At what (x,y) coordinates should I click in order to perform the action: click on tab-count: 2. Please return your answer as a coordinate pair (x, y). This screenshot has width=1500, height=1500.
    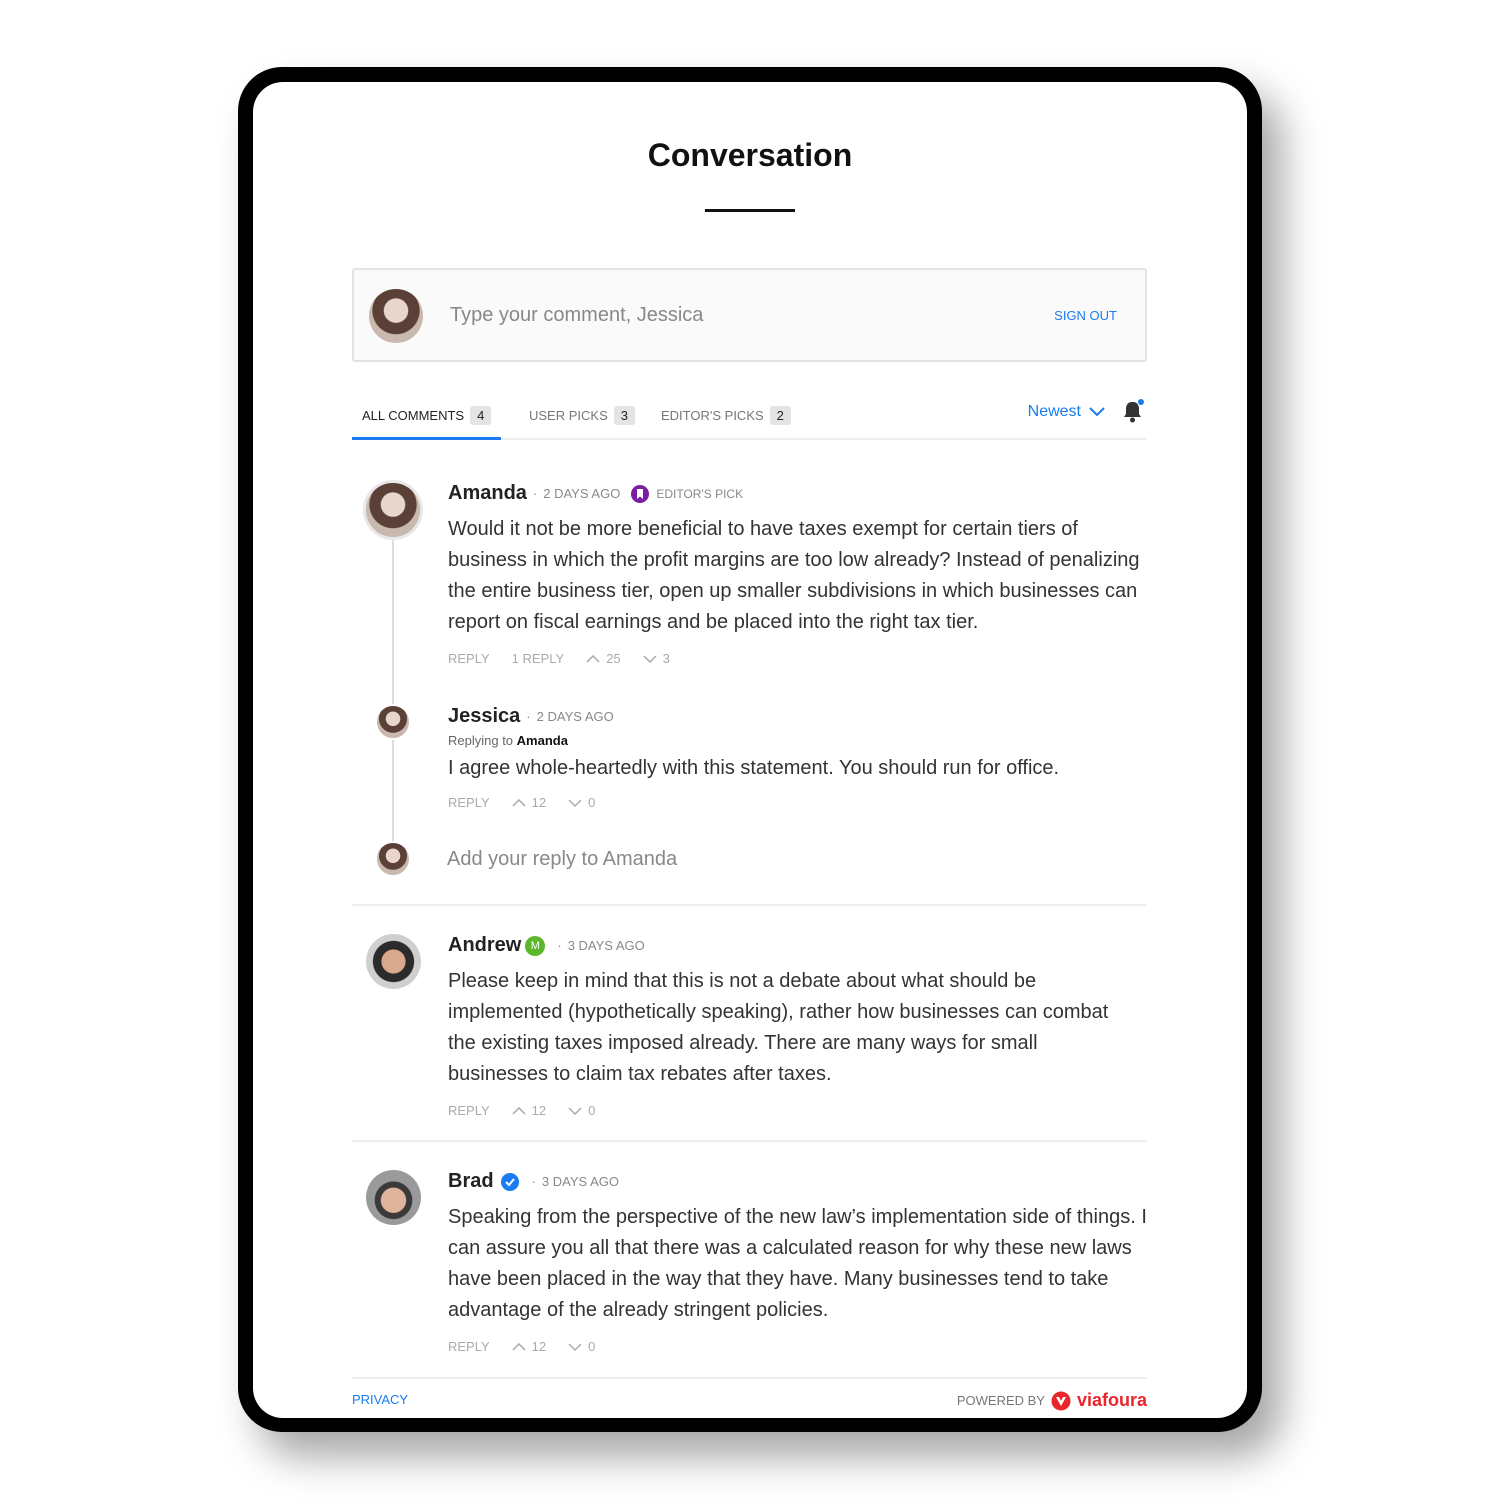
    Looking at the image, I should click on (780, 415).